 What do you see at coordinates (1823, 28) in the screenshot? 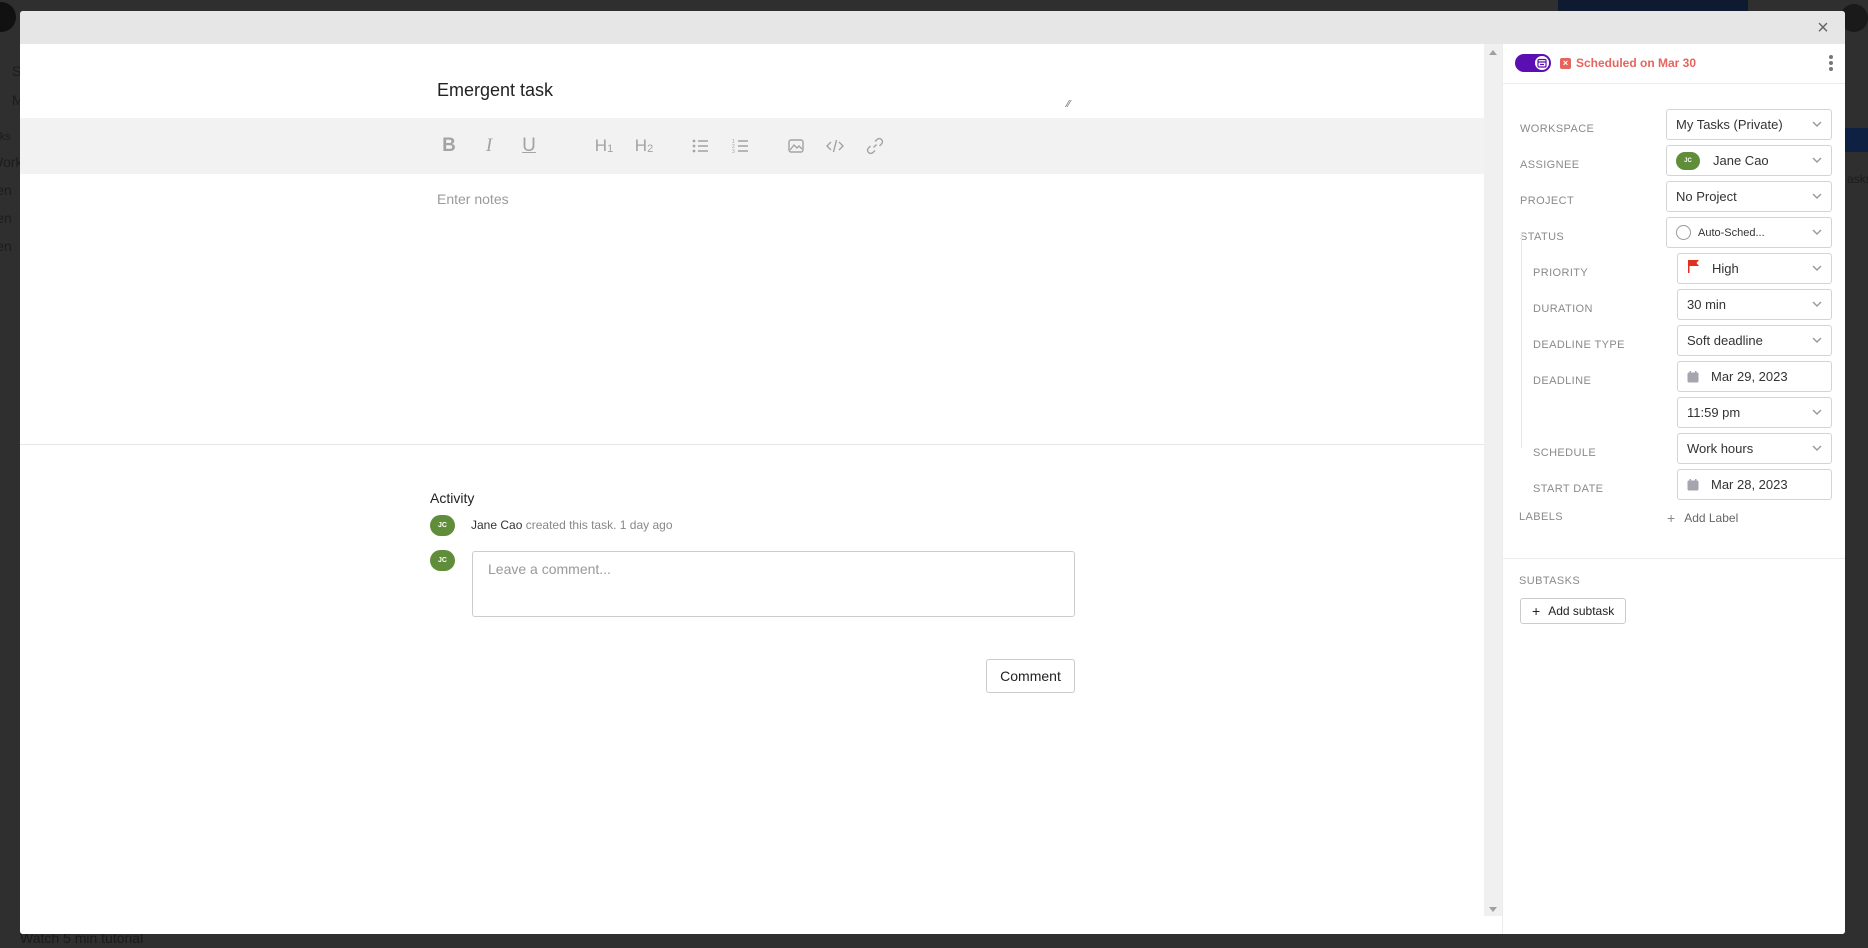
I see `close-icon: ×` at bounding box center [1823, 28].